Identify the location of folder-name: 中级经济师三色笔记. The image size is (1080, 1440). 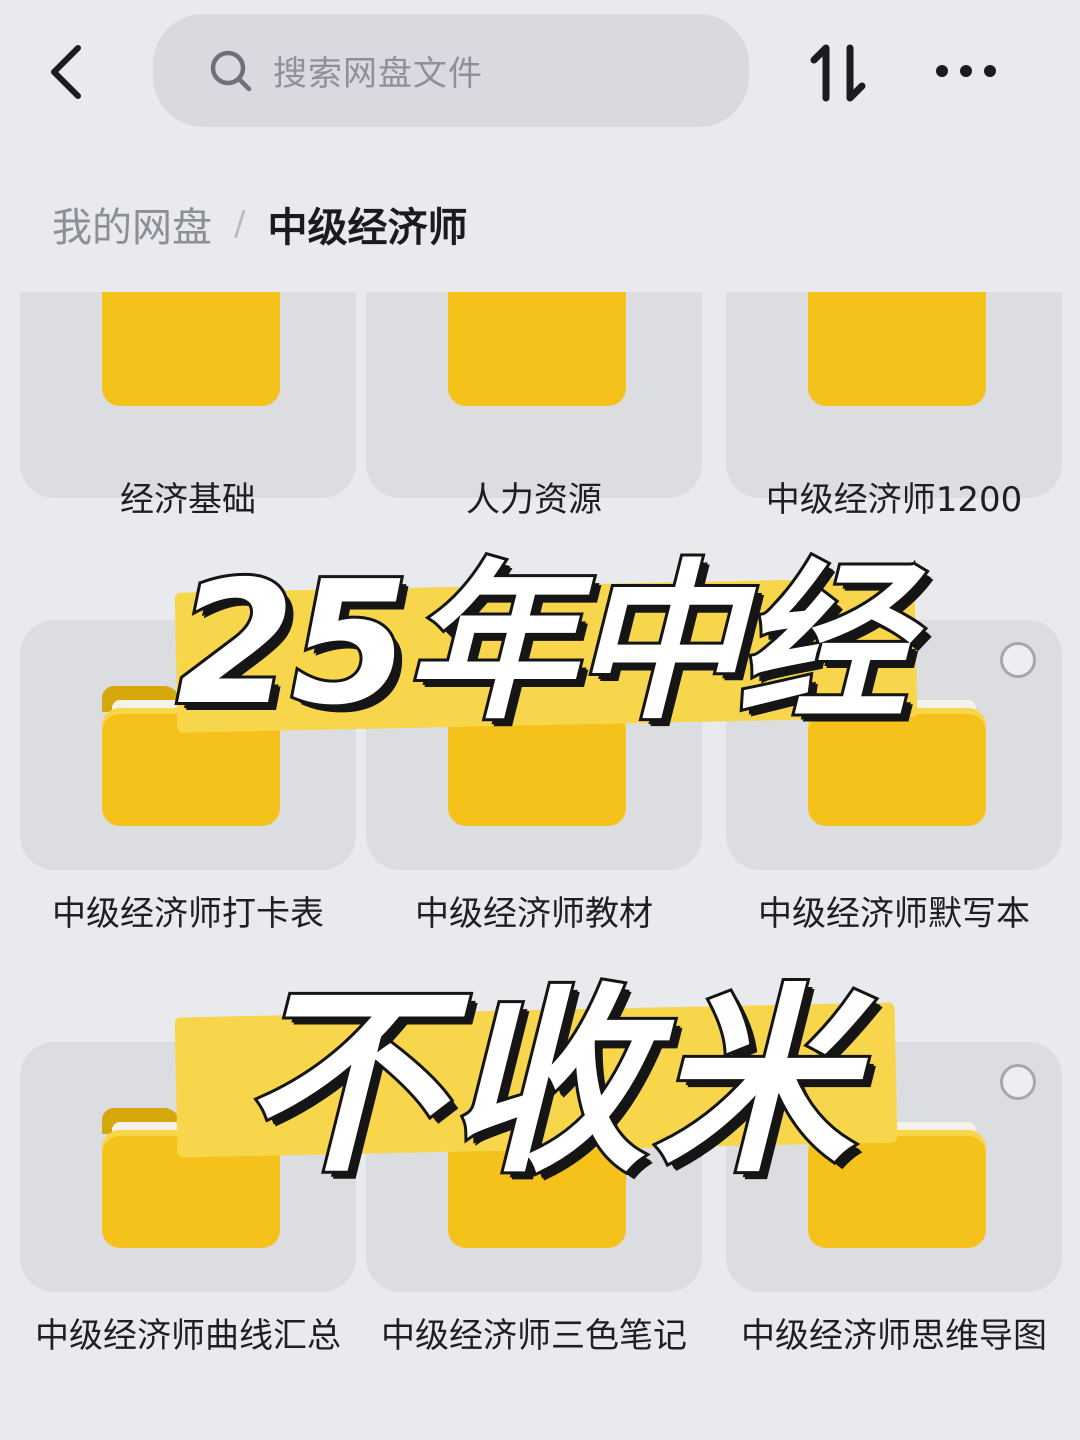
(534, 1336).